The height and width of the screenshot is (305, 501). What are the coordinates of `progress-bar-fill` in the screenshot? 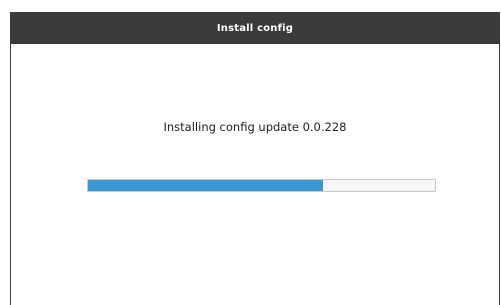 It's located at (205, 185).